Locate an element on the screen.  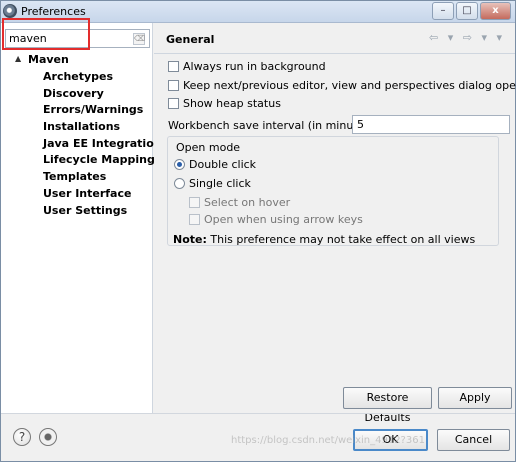
window-title: Preferences is located at coordinates (53, 11).